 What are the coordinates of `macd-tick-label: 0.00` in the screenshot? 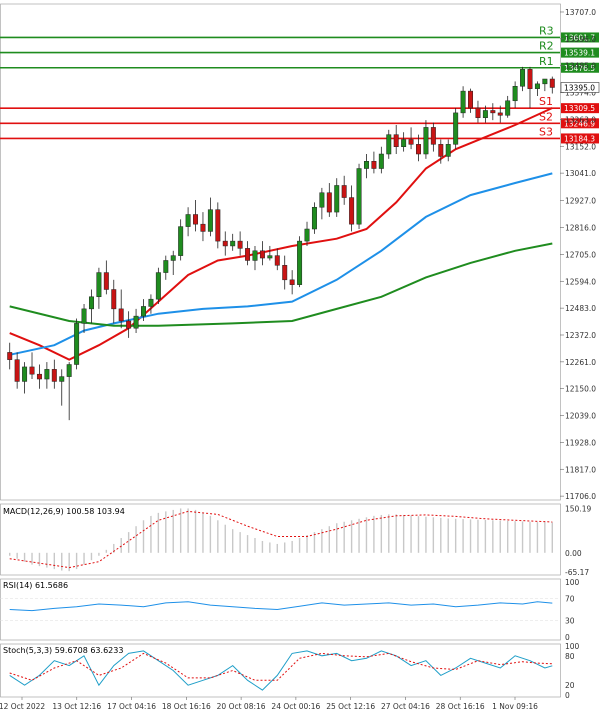 It's located at (573, 553).